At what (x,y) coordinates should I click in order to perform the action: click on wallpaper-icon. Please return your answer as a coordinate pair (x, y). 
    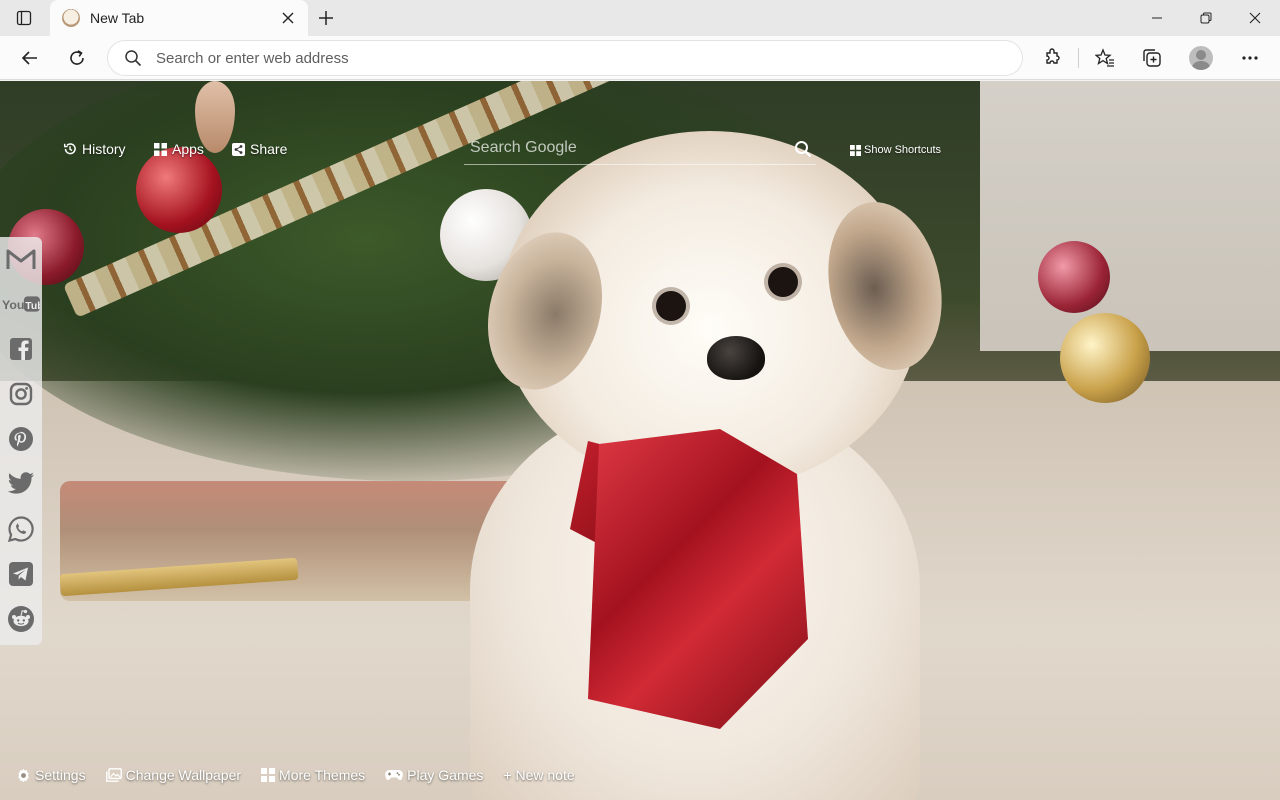
    Looking at the image, I should click on (113, 775).